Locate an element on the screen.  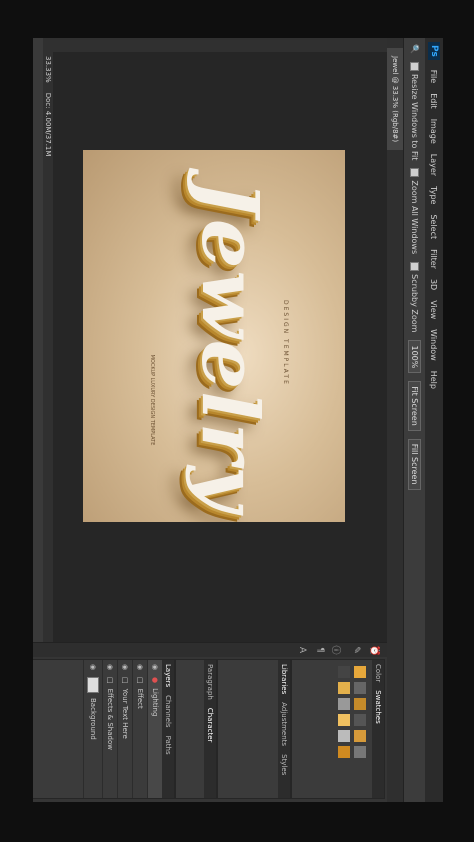
doc-size: Doc: 4.00M/37.1M is located at coordinates (48, 124).